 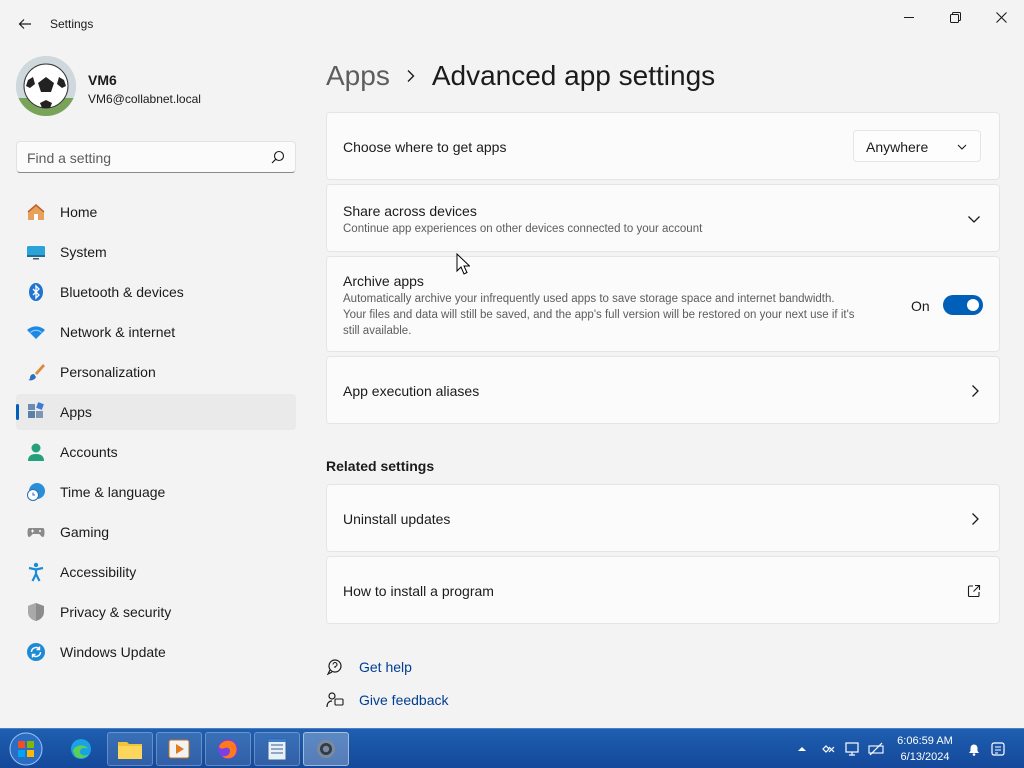 What do you see at coordinates (663, 590) in the screenshot?
I see `how-to-install-card: How to install a program` at bounding box center [663, 590].